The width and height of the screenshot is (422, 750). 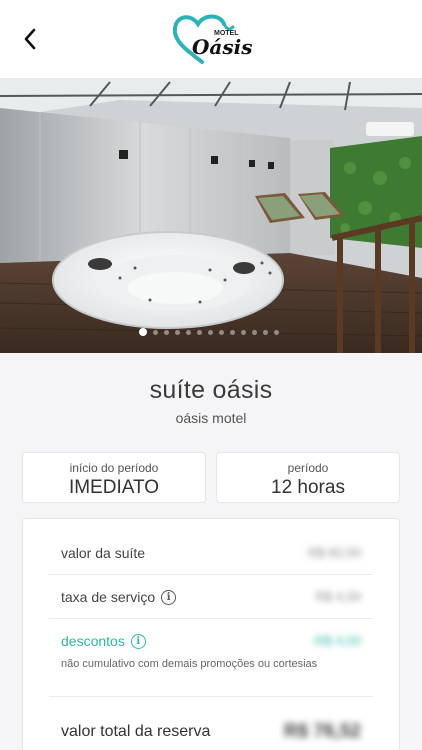 What do you see at coordinates (93, 641) in the screenshot?
I see `discounts-label: descontos` at bounding box center [93, 641].